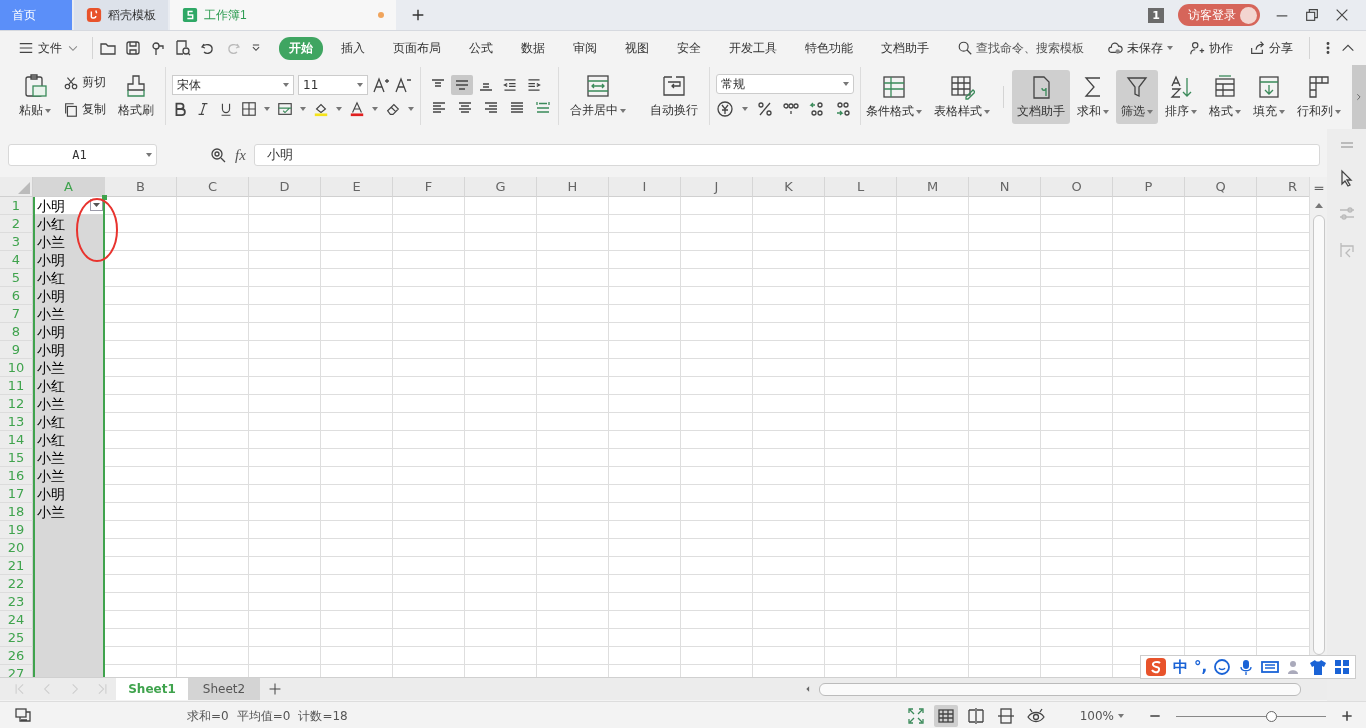 This screenshot has width=1366, height=728. I want to click on row-header: 13, so click(16, 422).